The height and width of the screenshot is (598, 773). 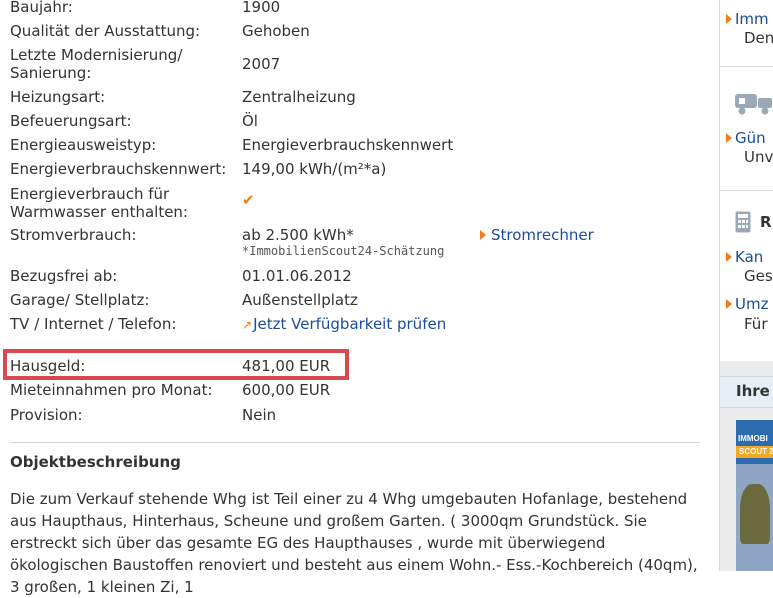 What do you see at coordinates (753, 438) in the screenshot?
I see `ad-text-line1: IMMOBI` at bounding box center [753, 438].